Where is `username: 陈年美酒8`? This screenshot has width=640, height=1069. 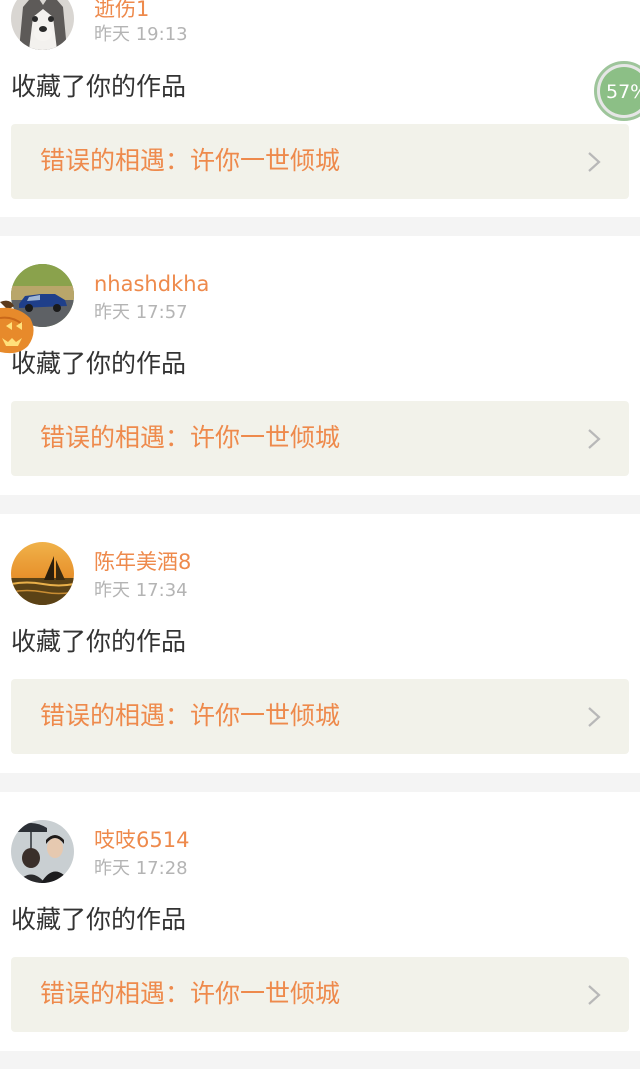 username: 陈年美酒8 is located at coordinates (142, 562).